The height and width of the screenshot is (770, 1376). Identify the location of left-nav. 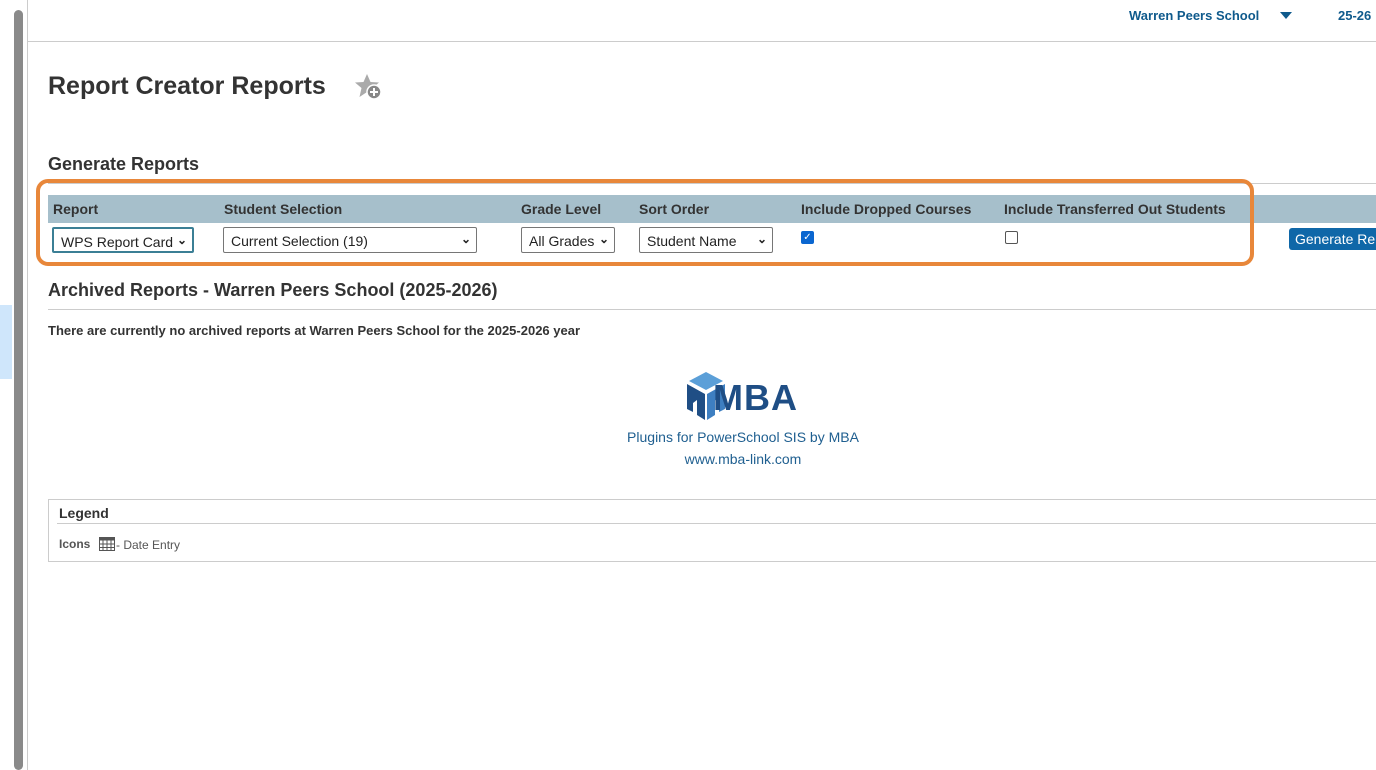
(14, 385).